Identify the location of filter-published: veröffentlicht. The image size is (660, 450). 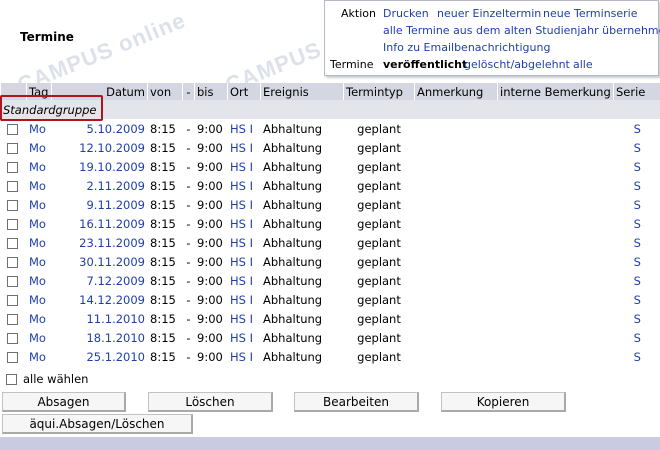
(425, 64).